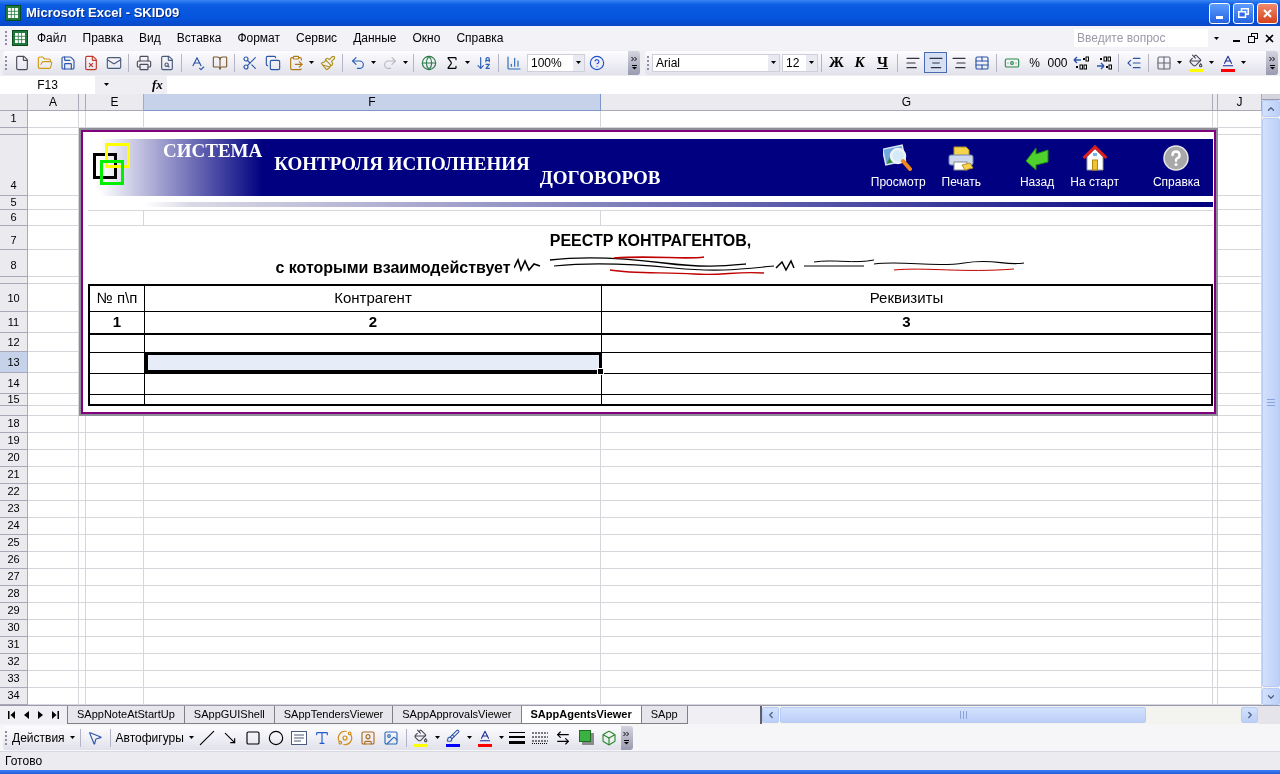 The height and width of the screenshot is (774, 1280). I want to click on zoom-combo: 100%, so click(556, 62).